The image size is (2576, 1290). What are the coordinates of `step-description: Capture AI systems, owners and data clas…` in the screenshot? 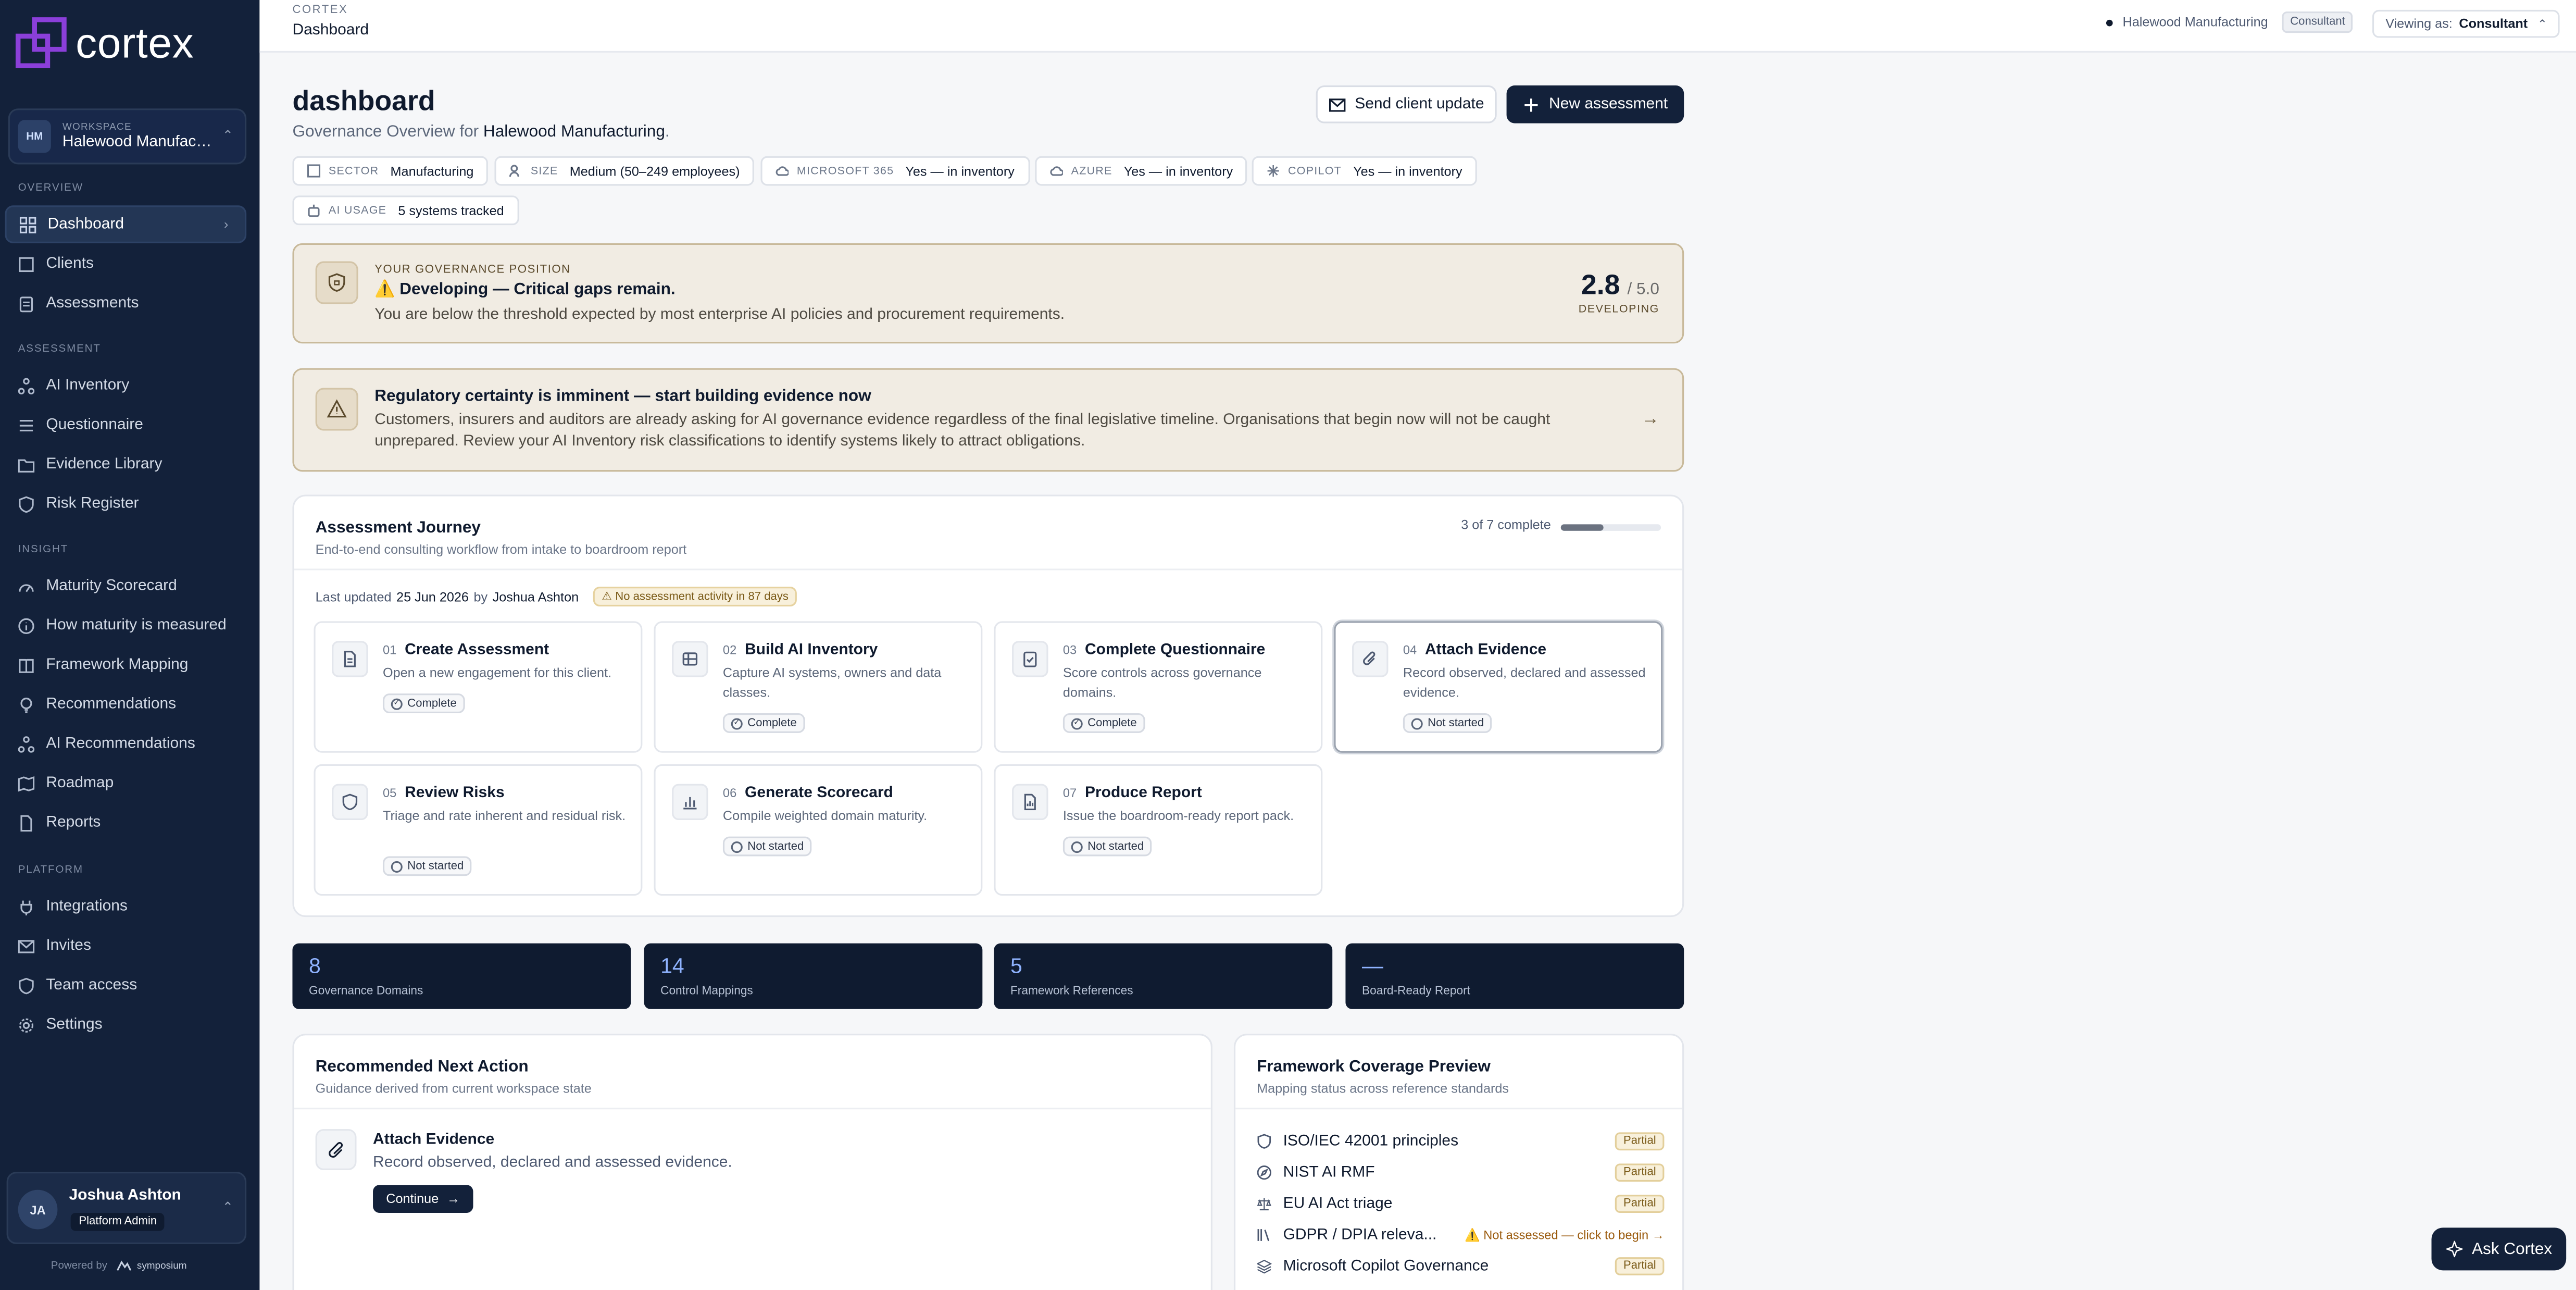 It's located at (832, 683).